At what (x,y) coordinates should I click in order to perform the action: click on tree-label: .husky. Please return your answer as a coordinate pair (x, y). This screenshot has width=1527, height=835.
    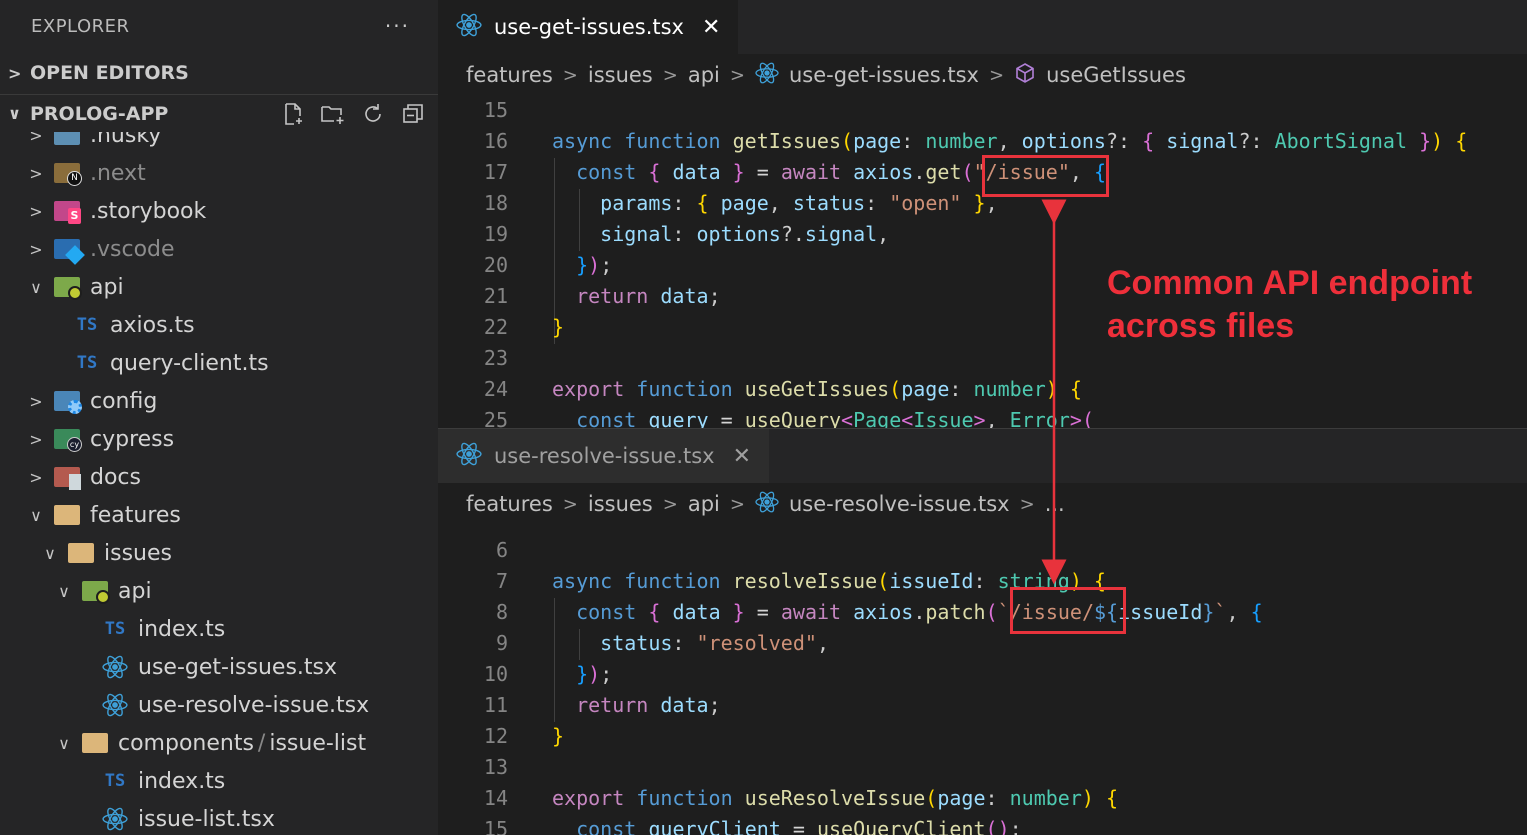
    Looking at the image, I should click on (126, 140).